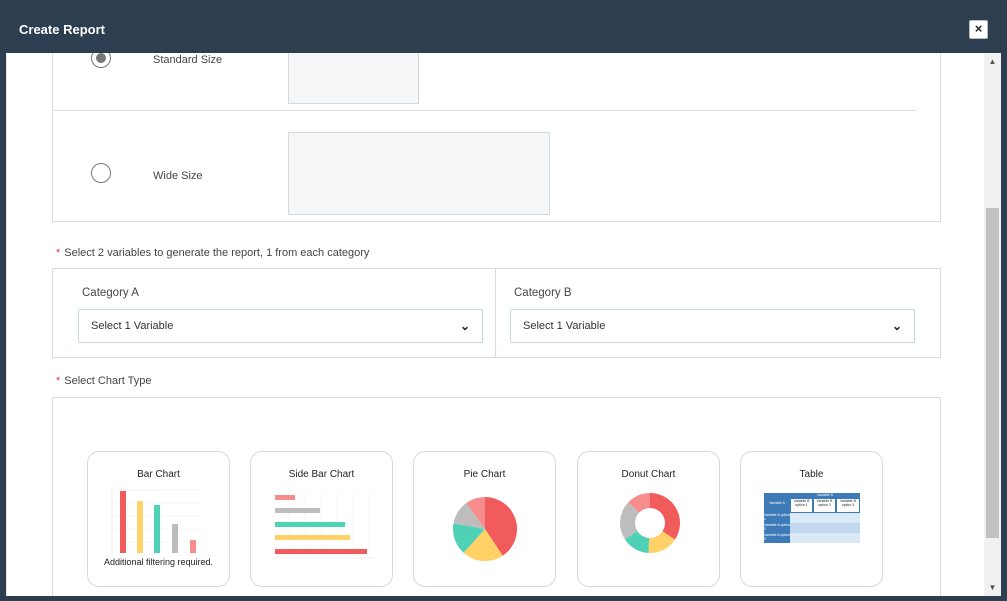 The width and height of the screenshot is (1007, 601). I want to click on side-bar-chart-card: Side Bar Chart, so click(321, 519).